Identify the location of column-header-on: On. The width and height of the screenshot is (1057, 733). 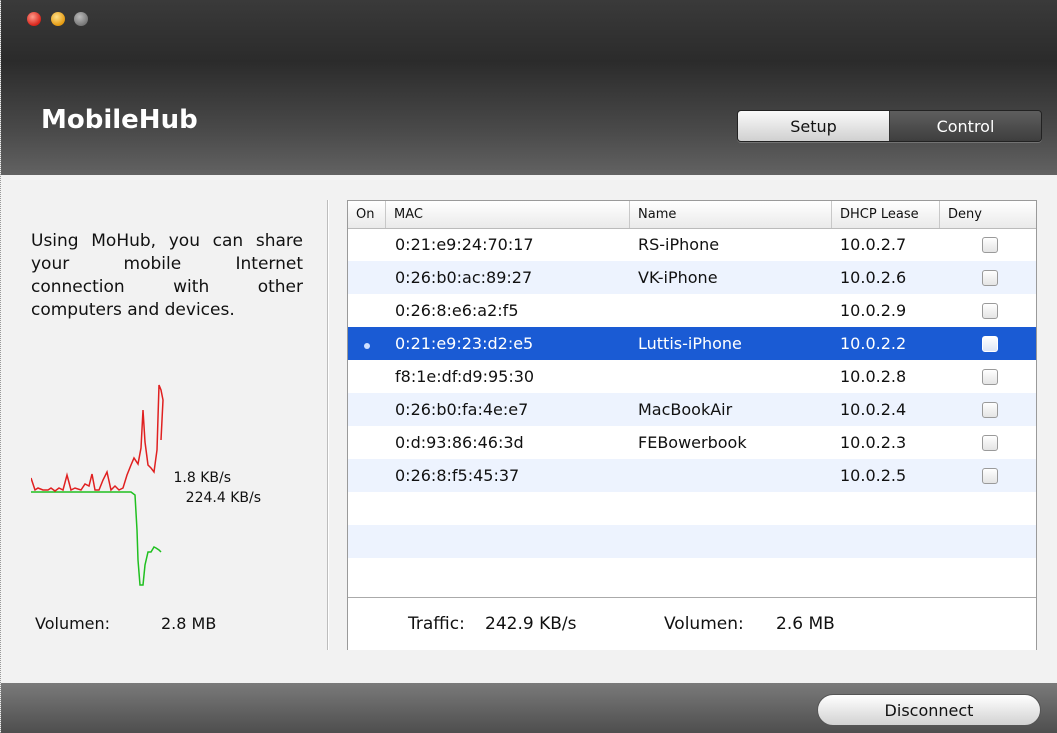
(367, 214).